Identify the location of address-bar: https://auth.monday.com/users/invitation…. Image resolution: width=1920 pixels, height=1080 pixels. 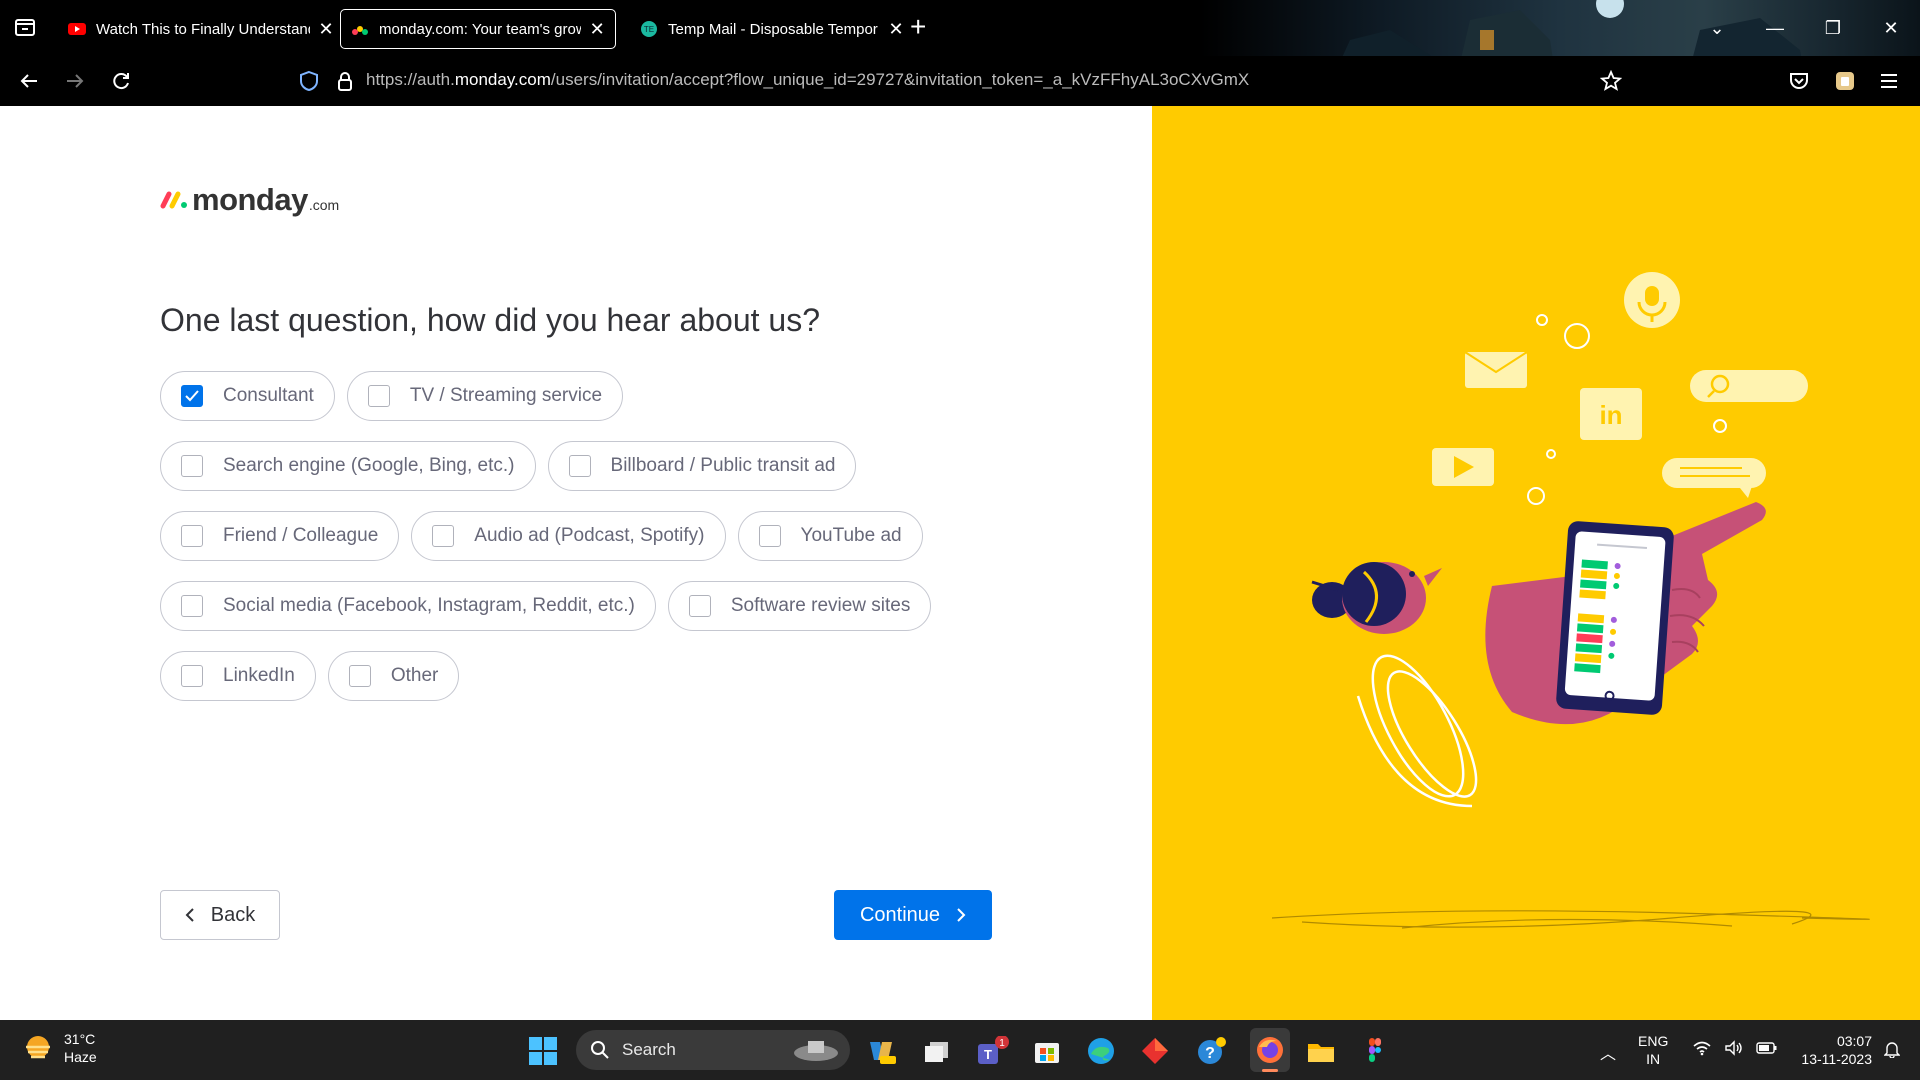
(807, 80).